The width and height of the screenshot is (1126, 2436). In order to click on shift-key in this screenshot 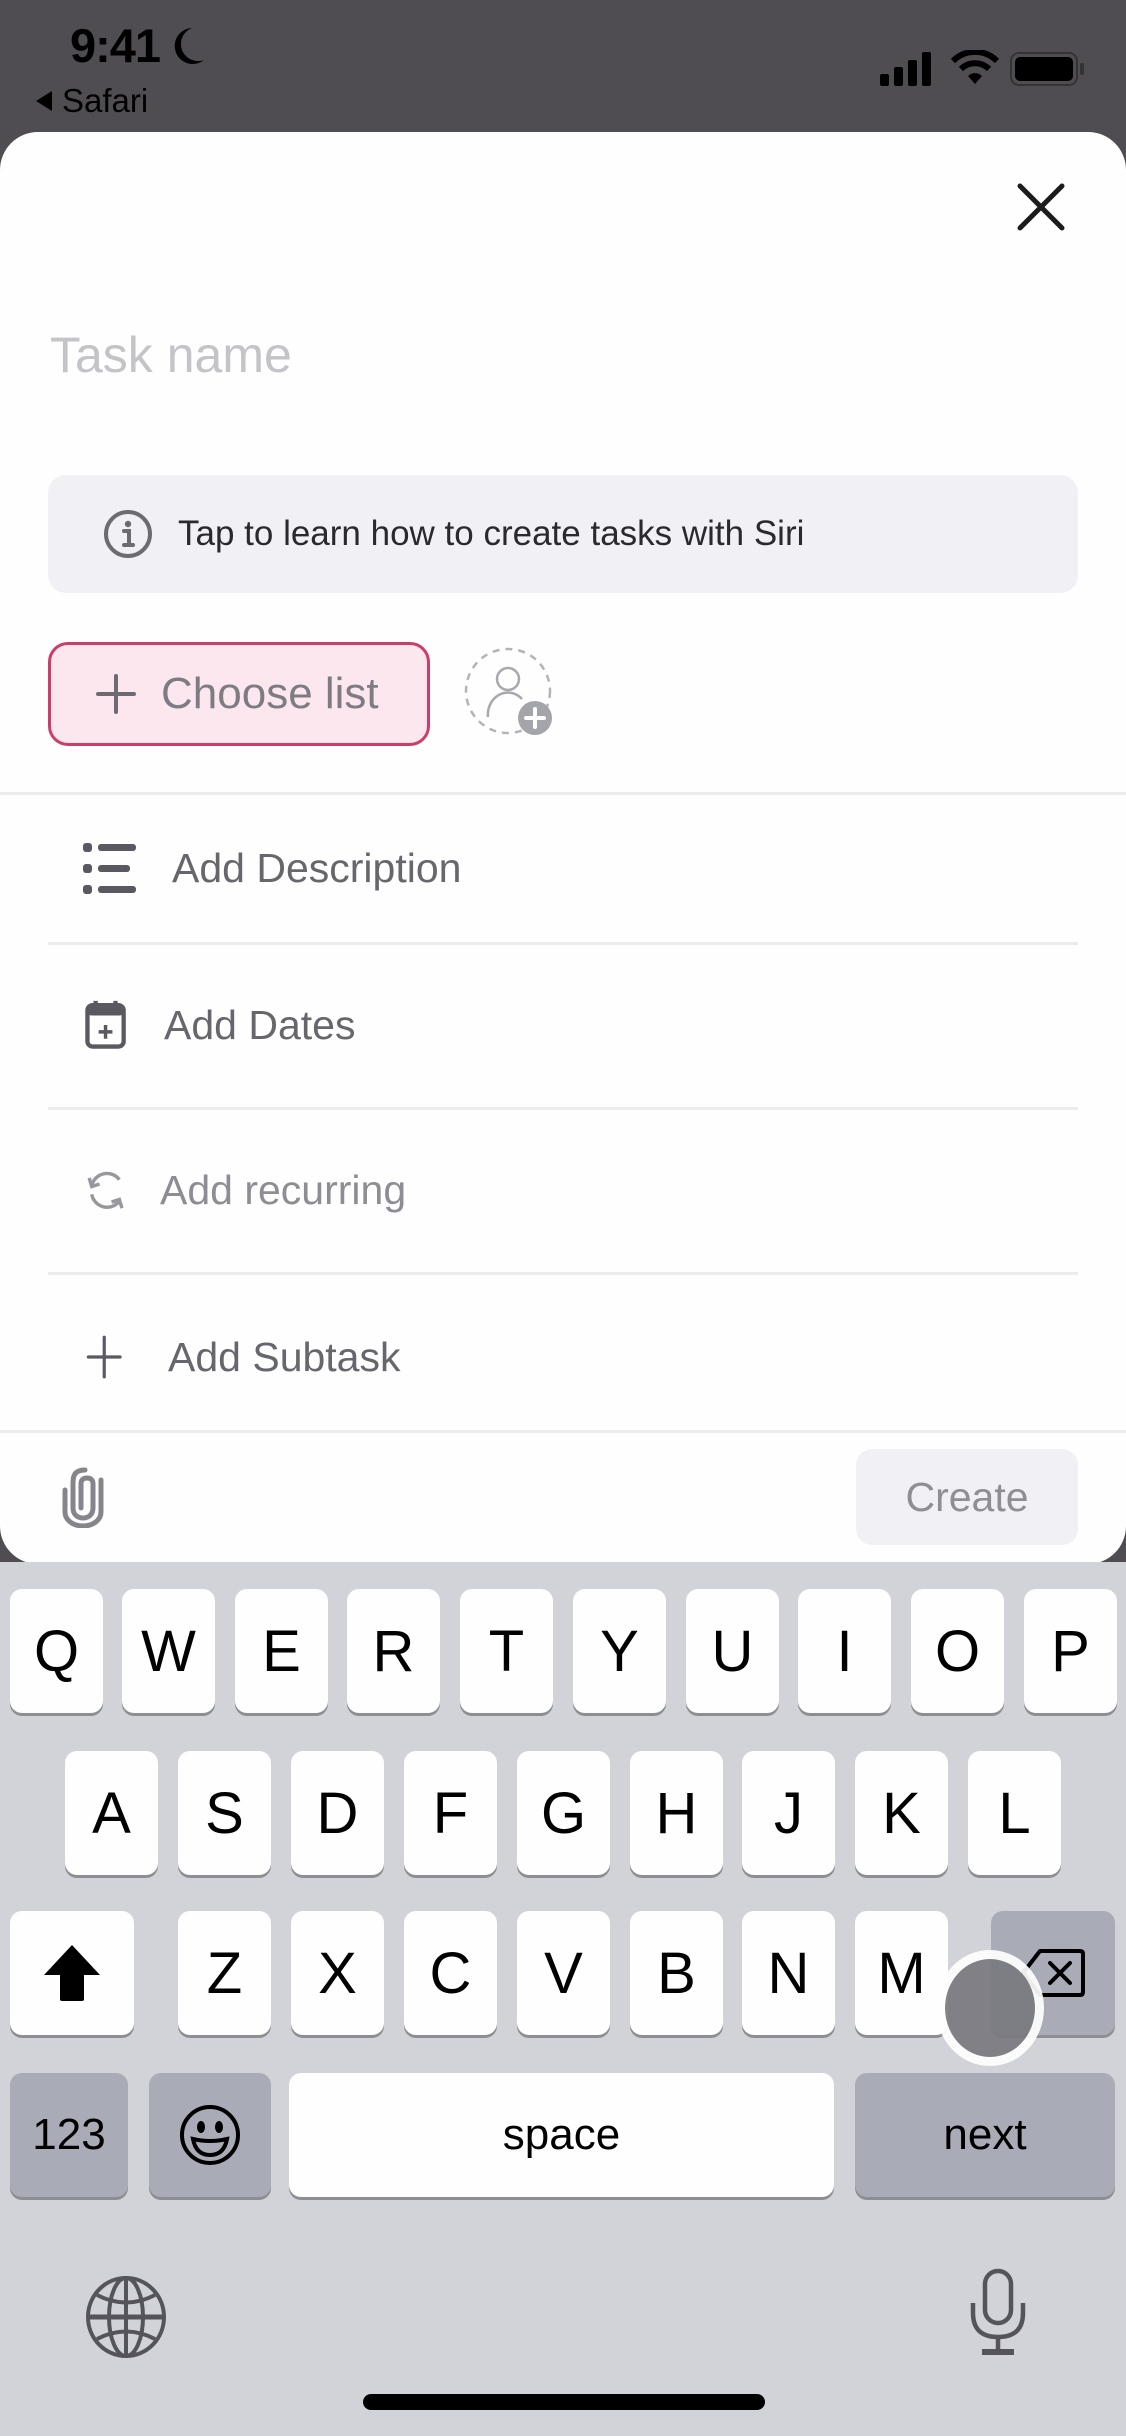, I will do `click(72, 1973)`.